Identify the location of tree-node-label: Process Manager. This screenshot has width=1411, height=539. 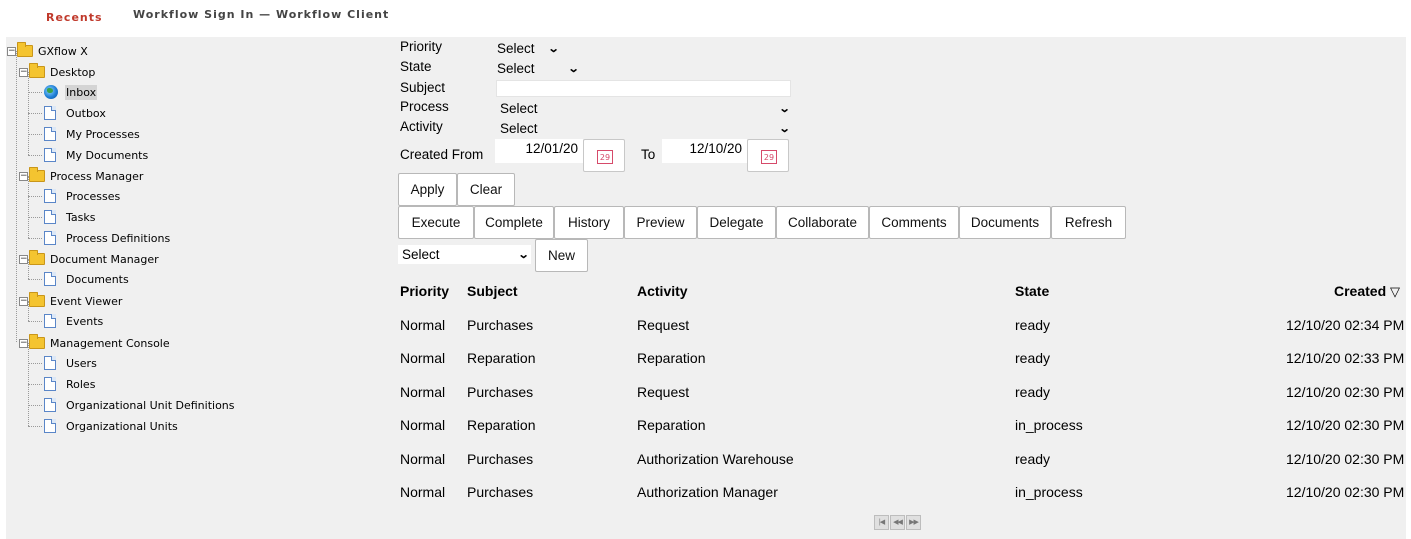
(97, 176).